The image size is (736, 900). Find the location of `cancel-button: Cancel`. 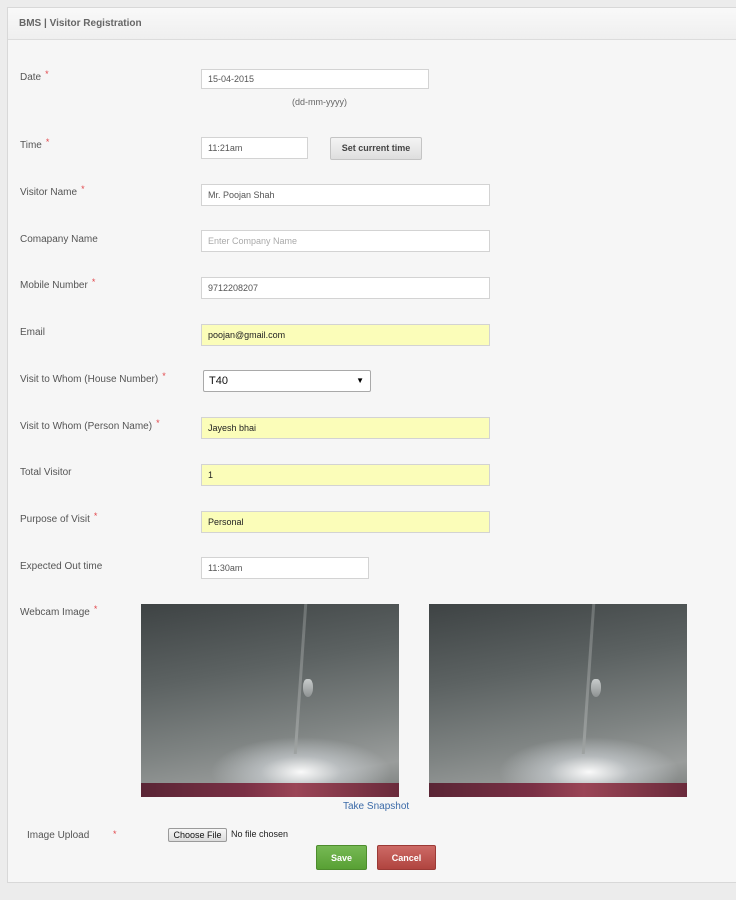

cancel-button: Cancel is located at coordinates (406, 857).